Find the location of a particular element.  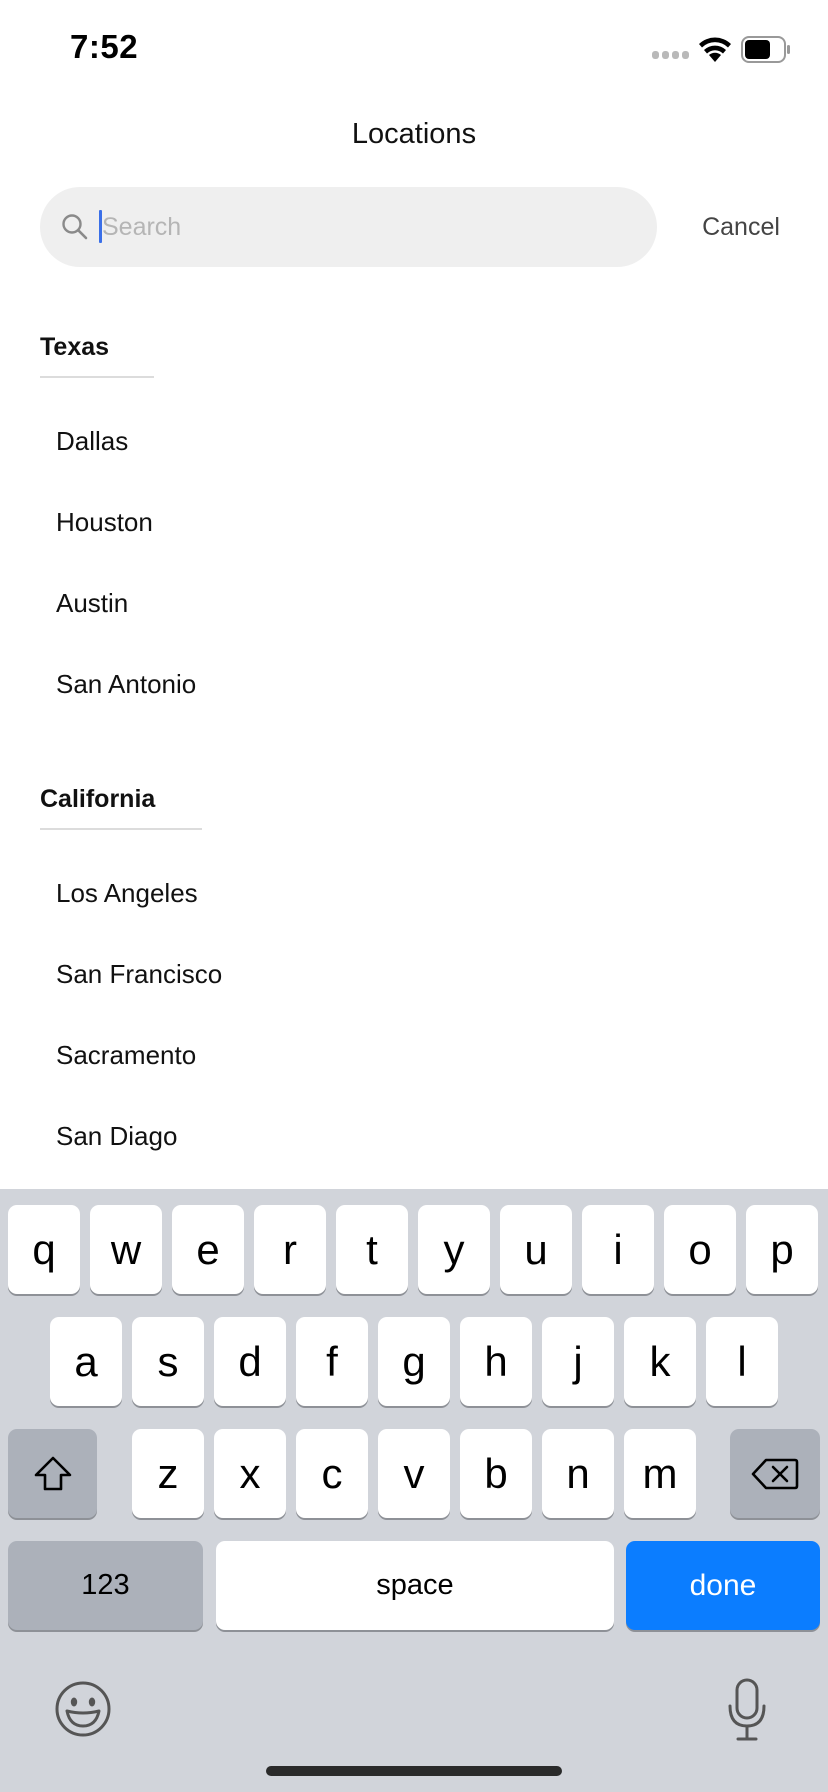

numbers-key: 123 is located at coordinates (105, 1585).